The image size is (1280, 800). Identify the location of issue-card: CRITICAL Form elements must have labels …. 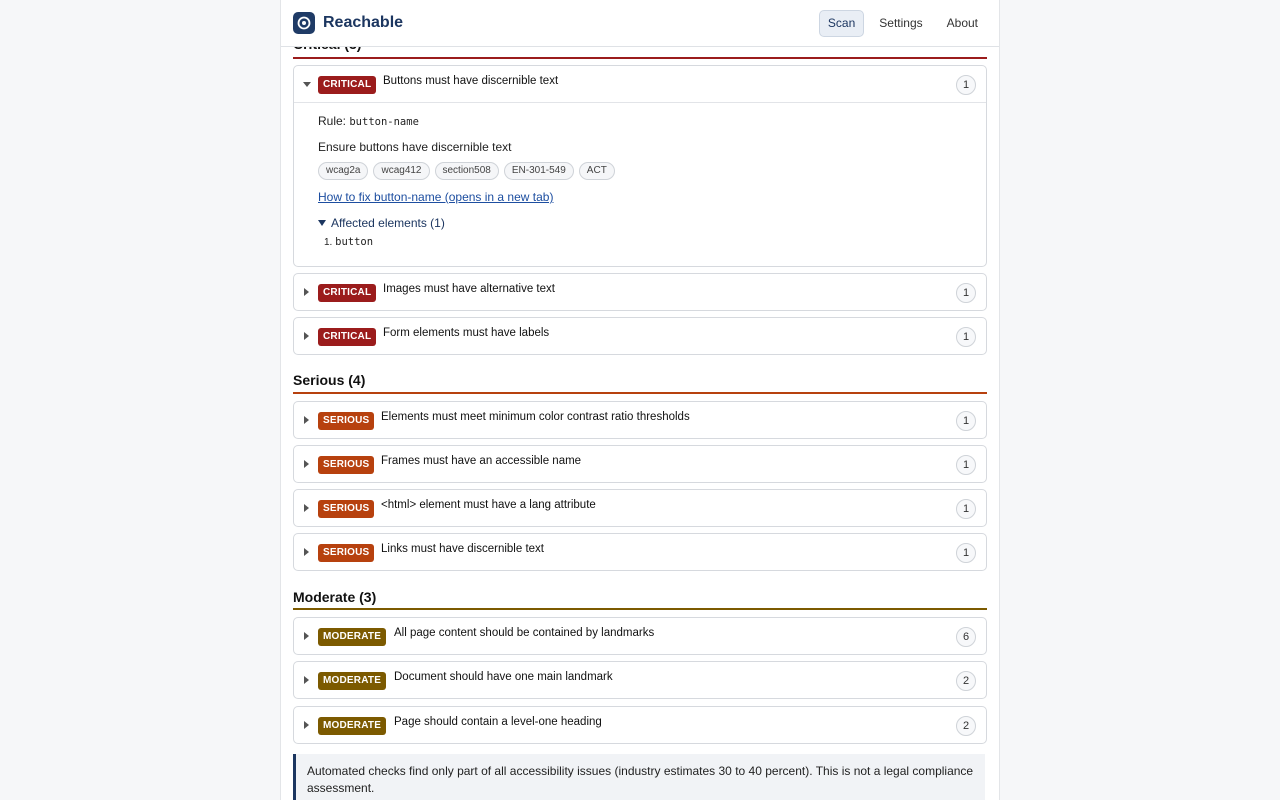
(640, 336).